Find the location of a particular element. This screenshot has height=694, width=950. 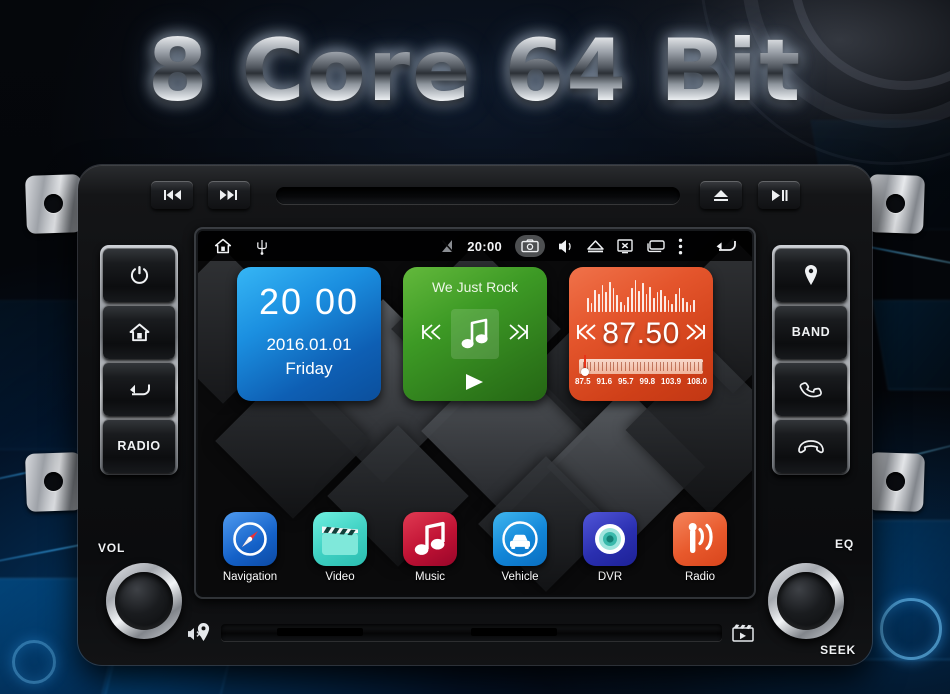

recents-icon is located at coordinates (655, 246).